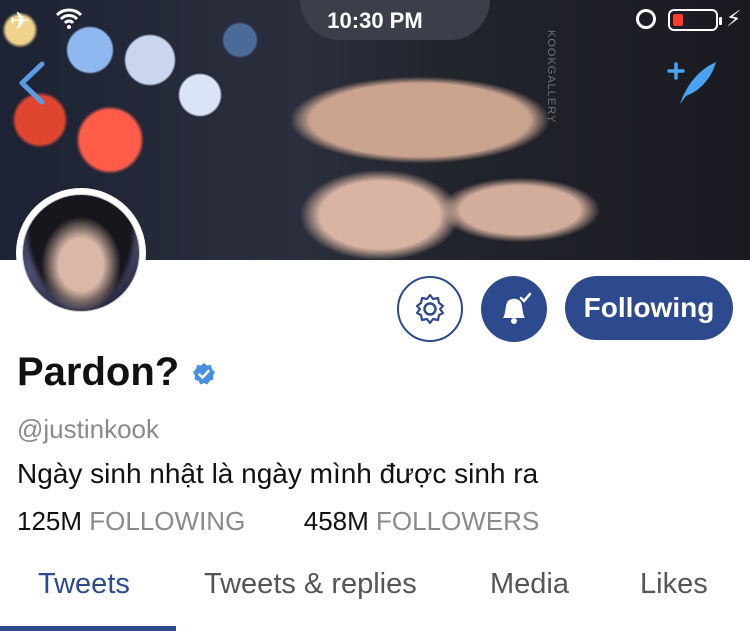 The image size is (750, 631). I want to click on followers-count: 458M, so click(336, 521).